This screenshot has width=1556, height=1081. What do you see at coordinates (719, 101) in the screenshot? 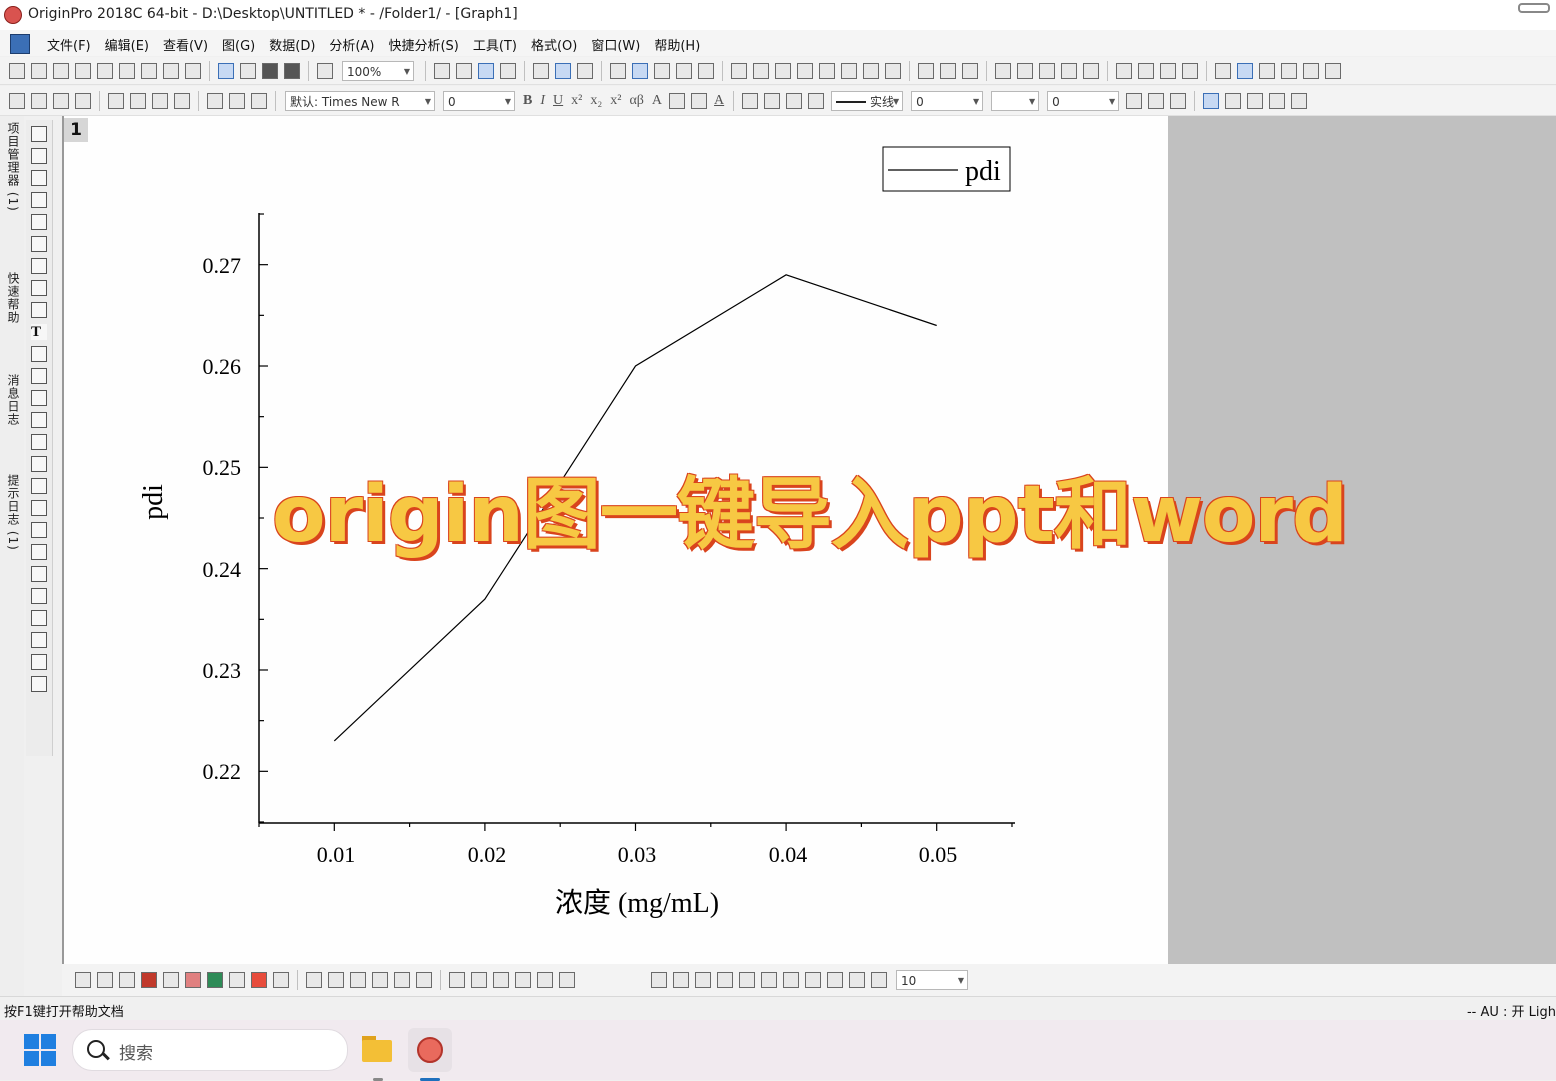
I see `font-color-button: A` at bounding box center [719, 101].